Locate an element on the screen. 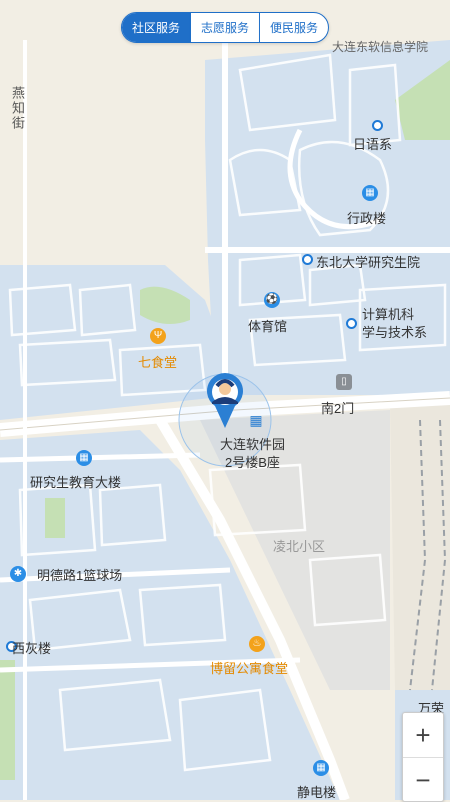 This screenshot has width=450, height=802. service-tabs: 社区服务 志愿服务 便民服务 is located at coordinates (225, 27).